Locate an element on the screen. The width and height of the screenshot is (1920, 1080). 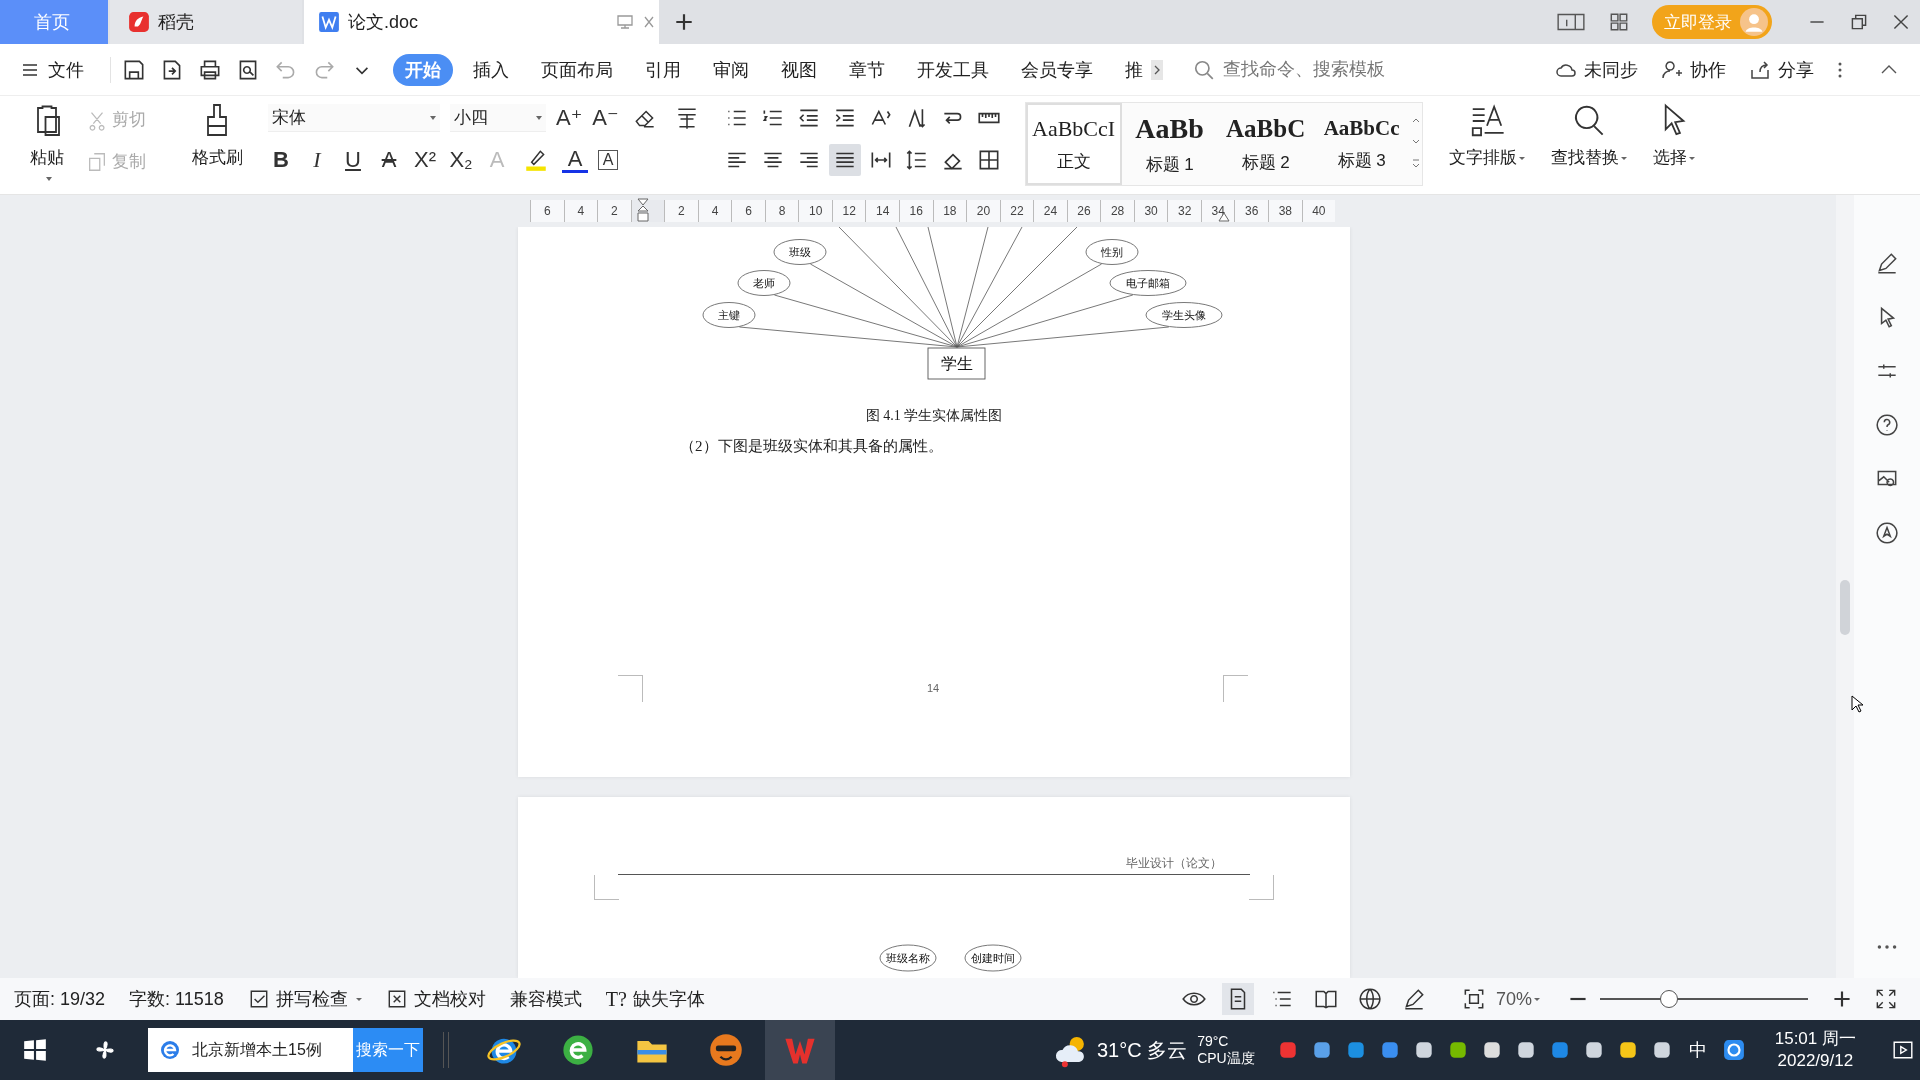
attribute-node: 创建时间 is located at coordinates (993, 958).